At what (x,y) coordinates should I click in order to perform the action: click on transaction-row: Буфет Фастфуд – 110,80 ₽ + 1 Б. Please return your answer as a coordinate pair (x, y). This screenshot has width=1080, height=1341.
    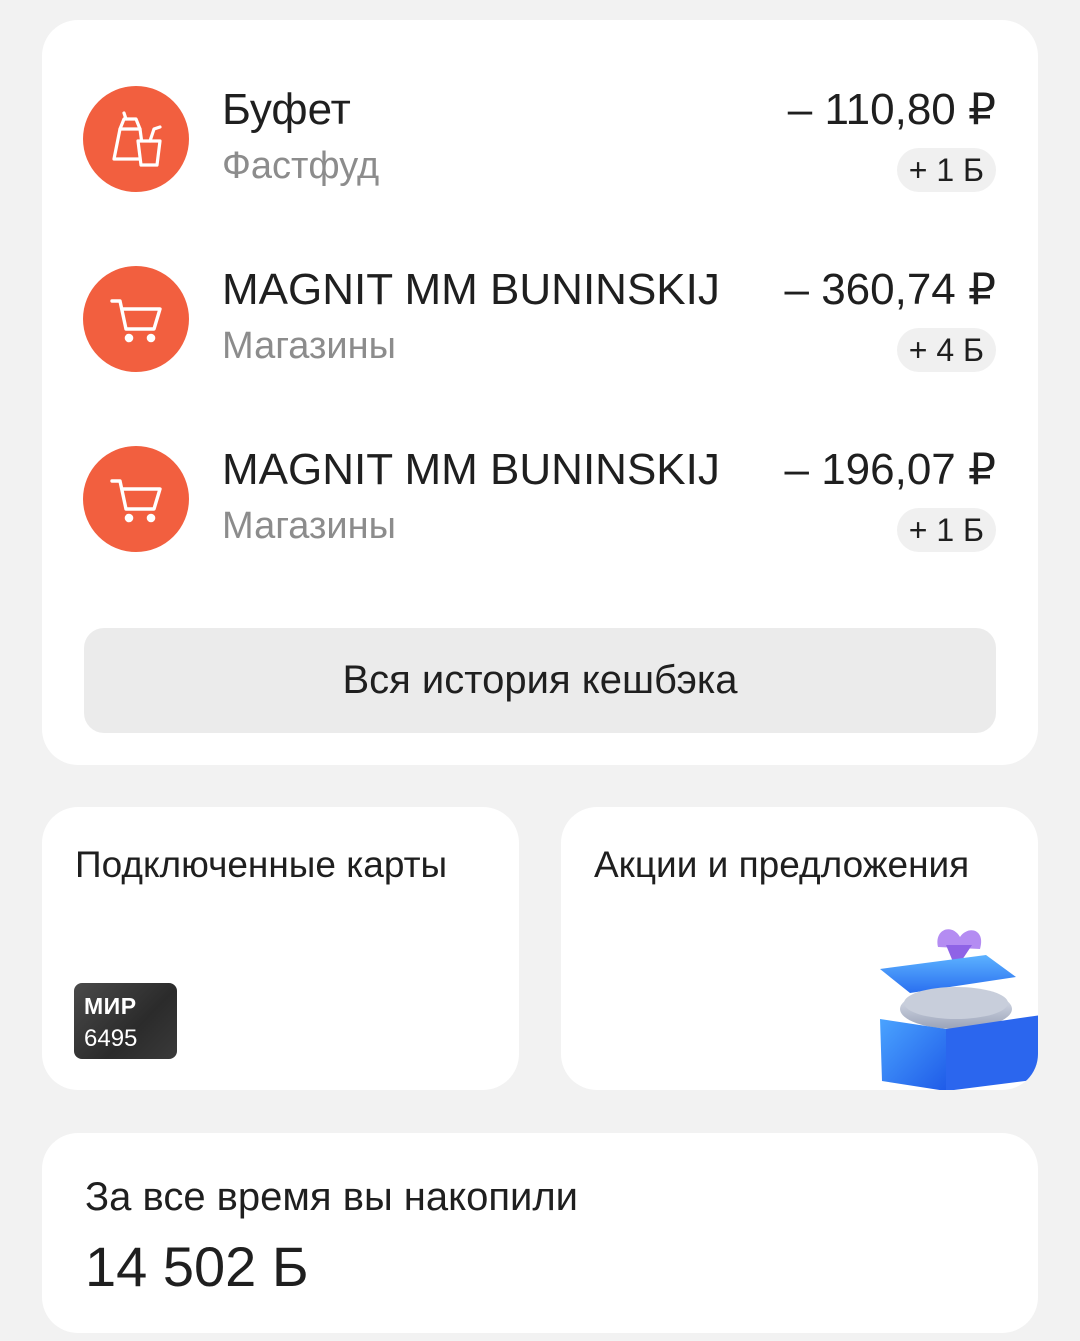
    Looking at the image, I should click on (540, 140).